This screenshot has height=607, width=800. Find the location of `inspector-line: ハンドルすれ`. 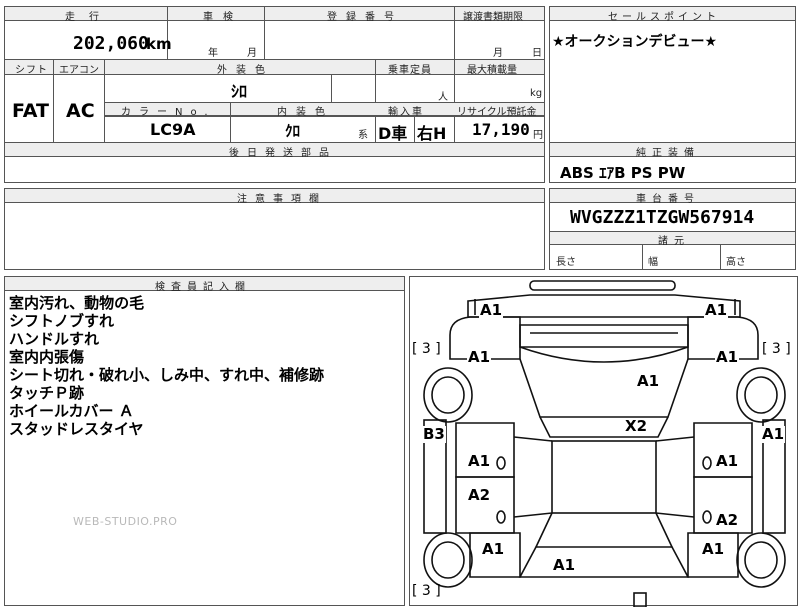

inspector-line: ハンドルすれ is located at coordinates (54, 339).